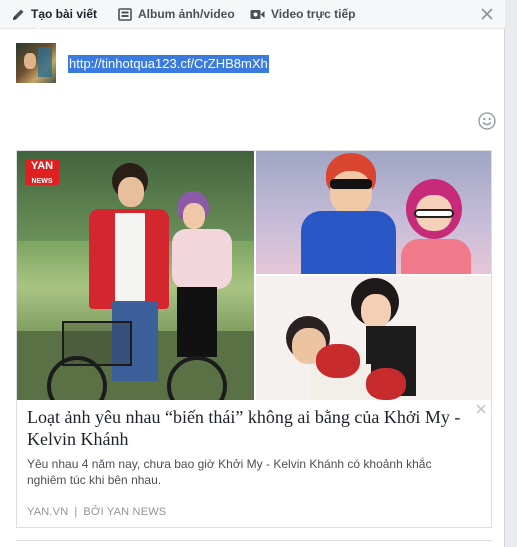 The height and width of the screenshot is (547, 517). Describe the element at coordinates (42, 172) in the screenshot. I see `yan-news-logo: YAN NEWS` at that location.